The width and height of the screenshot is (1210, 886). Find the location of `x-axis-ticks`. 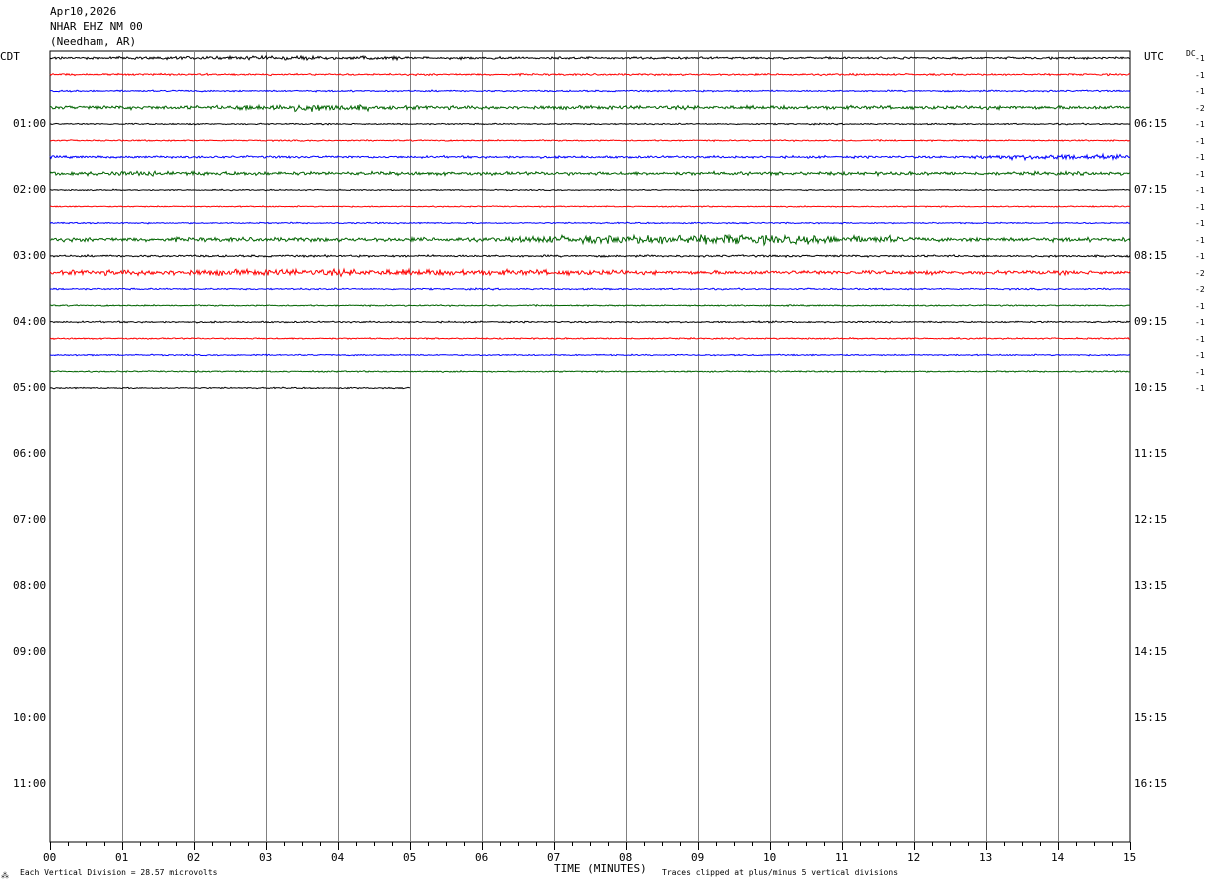

x-axis-ticks is located at coordinates (590, 846).